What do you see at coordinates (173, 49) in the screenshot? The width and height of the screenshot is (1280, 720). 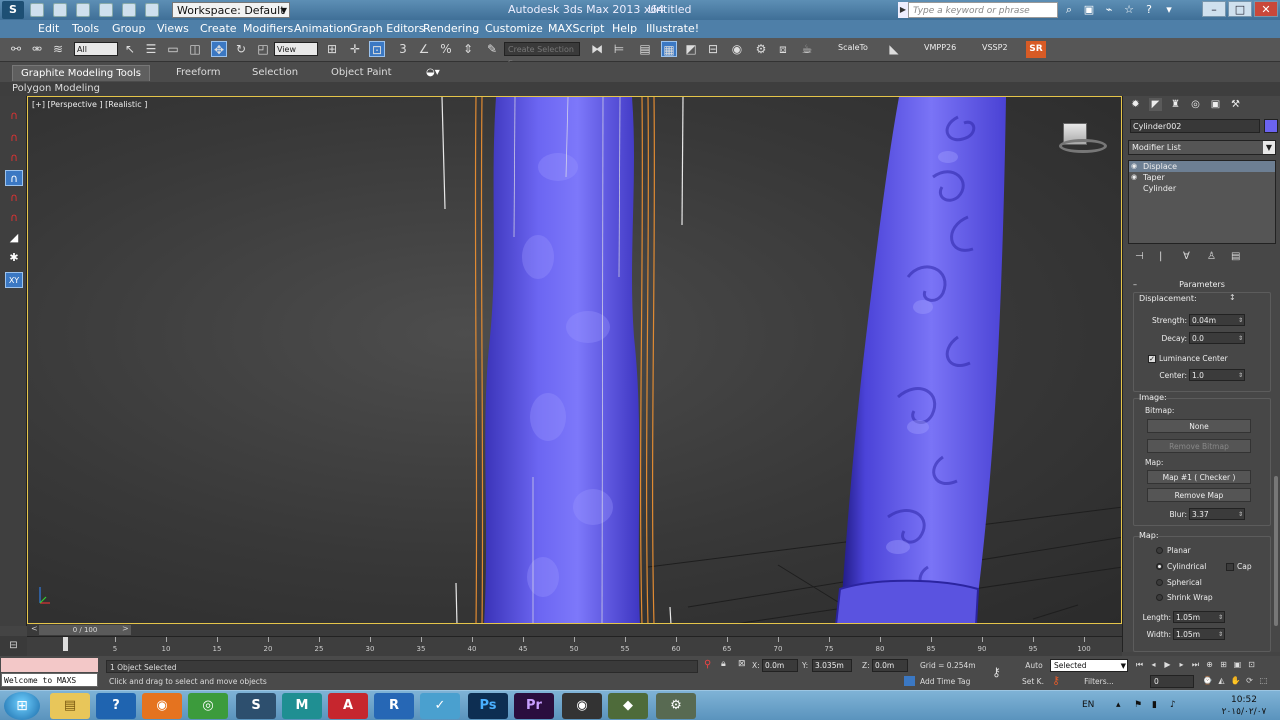 I see `rect-selection-icon: ▭` at bounding box center [173, 49].